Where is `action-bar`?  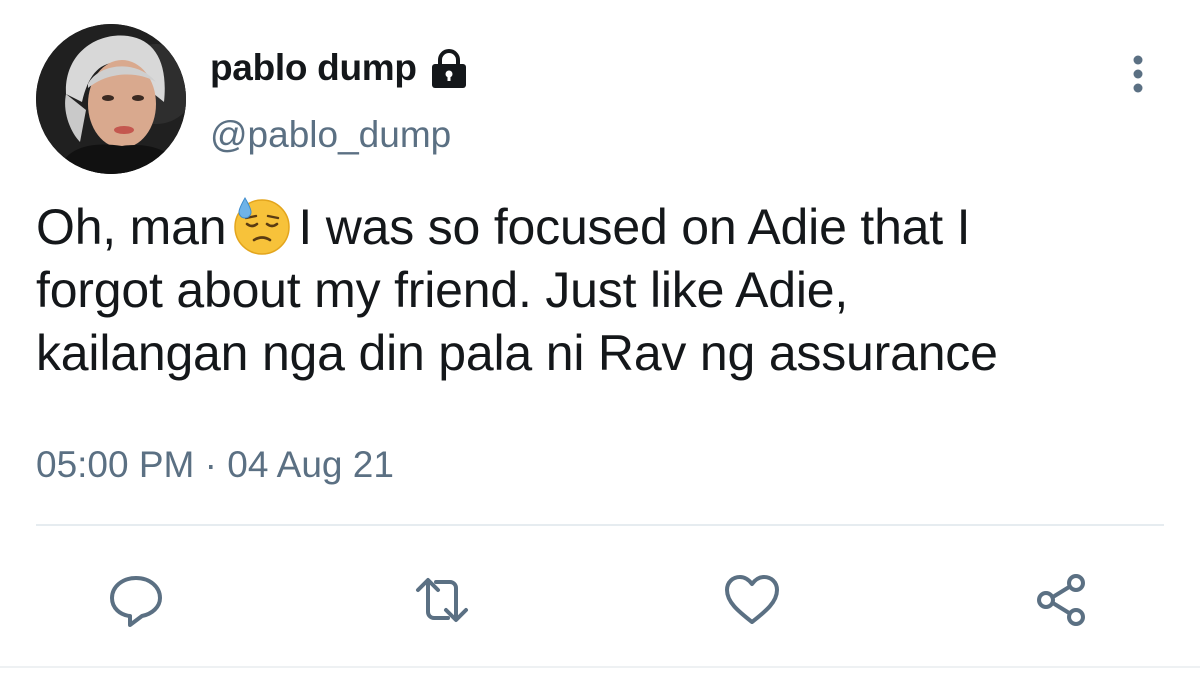
action-bar is located at coordinates (600, 600).